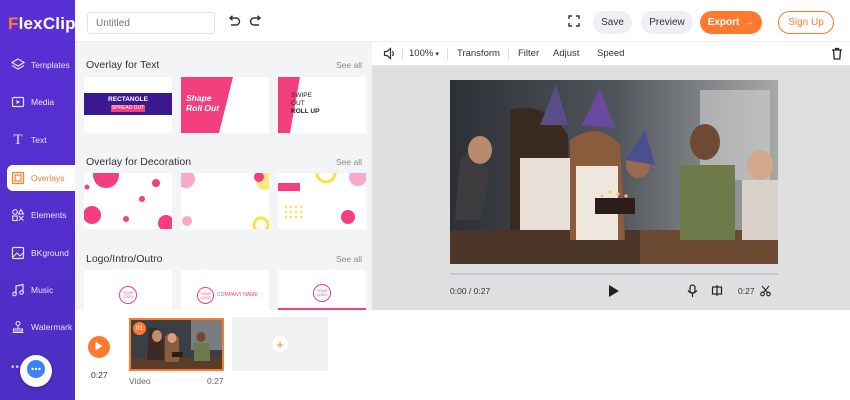  Describe the element at coordinates (389, 56) in the screenshot. I see `speaker-icon` at that location.